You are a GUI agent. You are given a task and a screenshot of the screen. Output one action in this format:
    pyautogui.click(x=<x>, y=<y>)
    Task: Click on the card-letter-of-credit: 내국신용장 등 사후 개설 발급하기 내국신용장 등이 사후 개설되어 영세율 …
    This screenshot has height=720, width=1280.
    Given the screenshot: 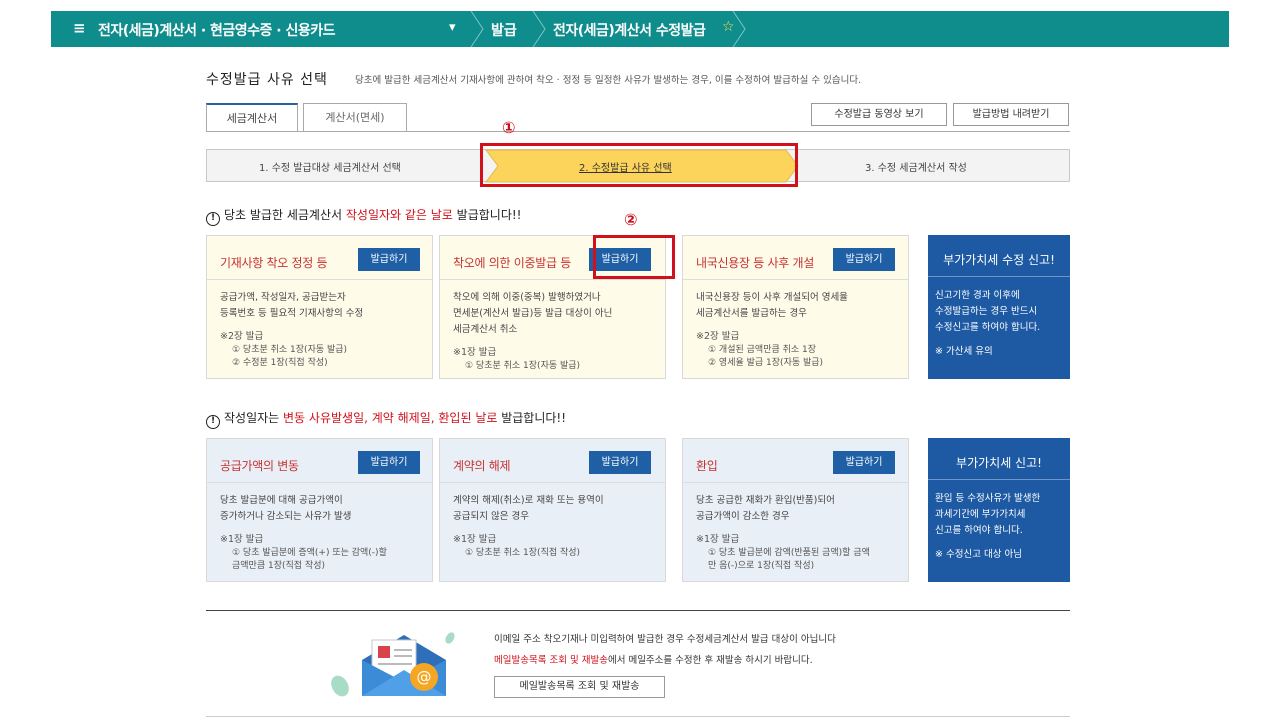 What is the action you would take?
    pyautogui.click(x=795, y=307)
    